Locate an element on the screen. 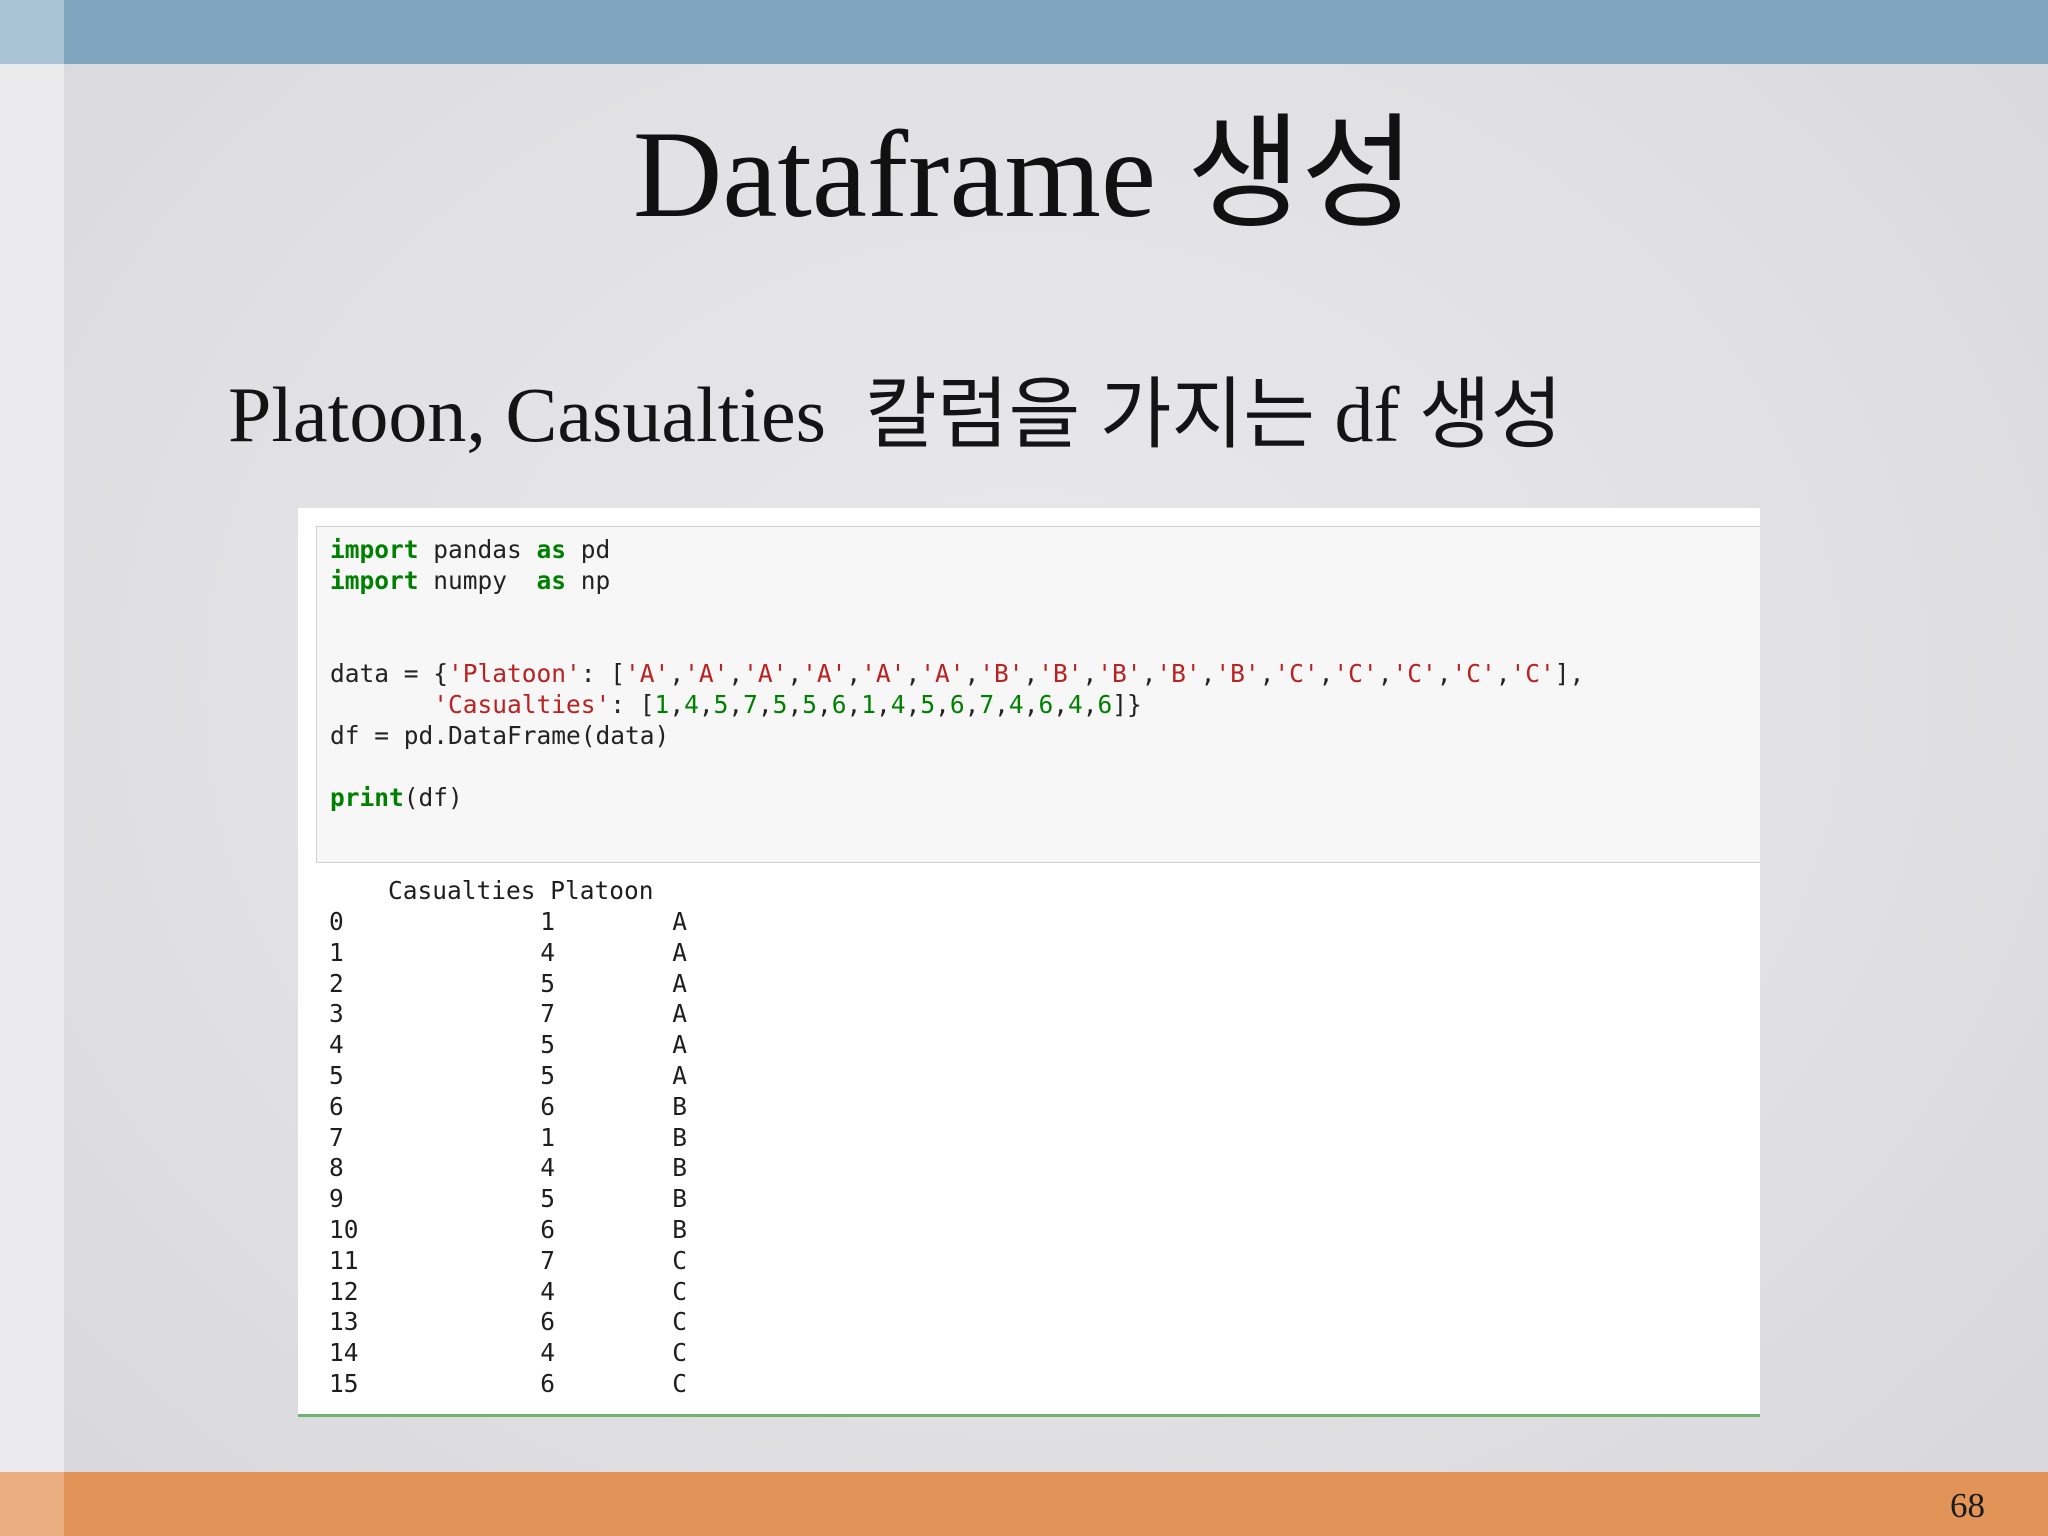  code-line-import-pandas: import pandas as pd is located at coordinates (470, 549).